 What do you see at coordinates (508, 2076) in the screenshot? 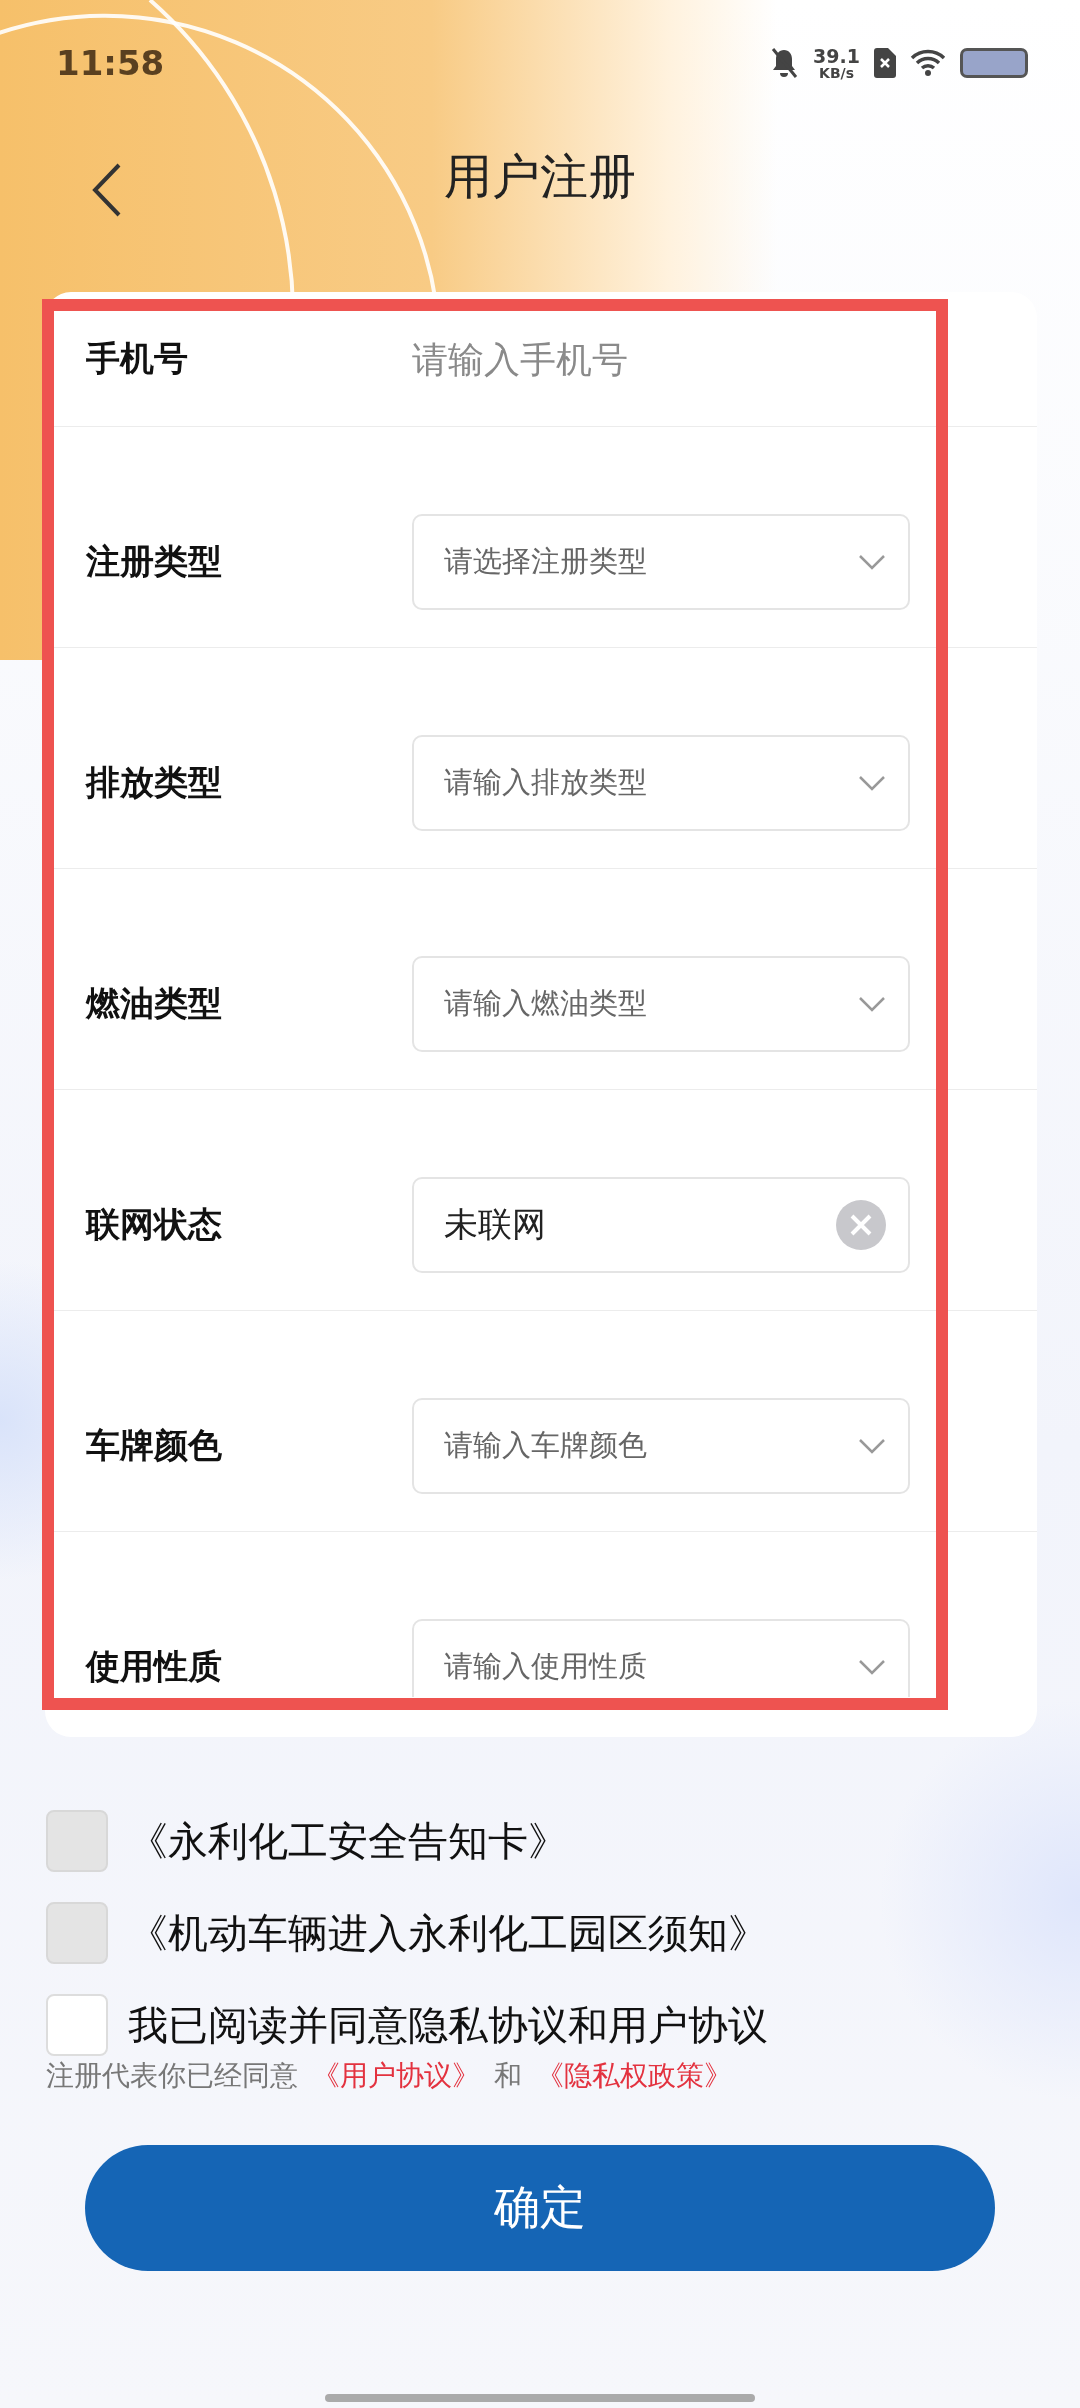
I see `notice-joiner: 和` at bounding box center [508, 2076].